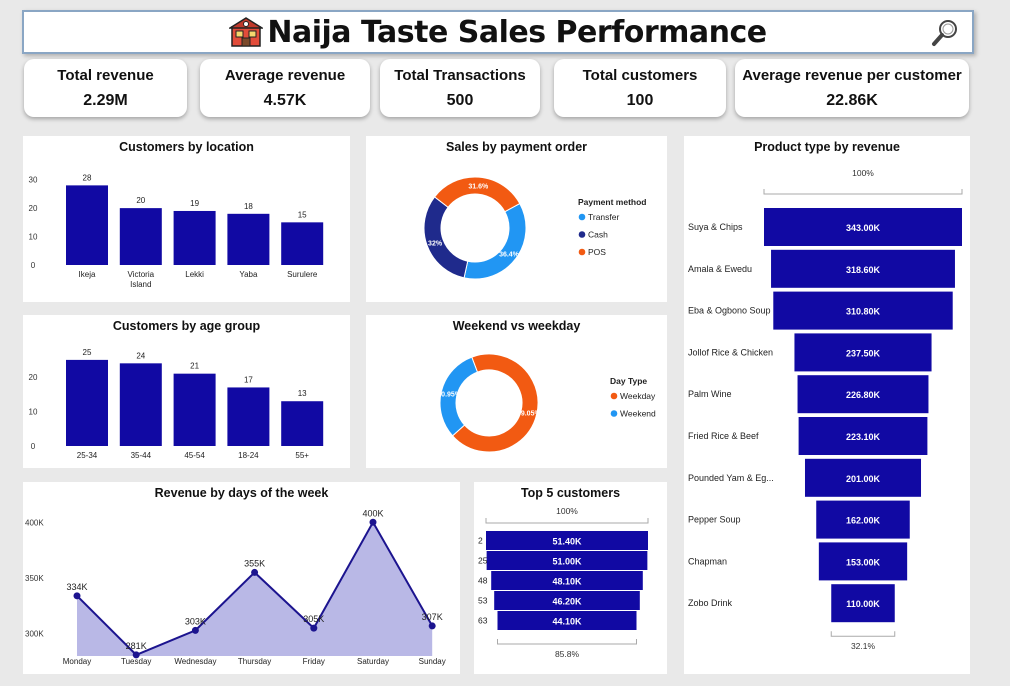 The width and height of the screenshot is (1010, 686). Describe the element at coordinates (255, 589) in the screenshot. I see `area-fill` at that location.